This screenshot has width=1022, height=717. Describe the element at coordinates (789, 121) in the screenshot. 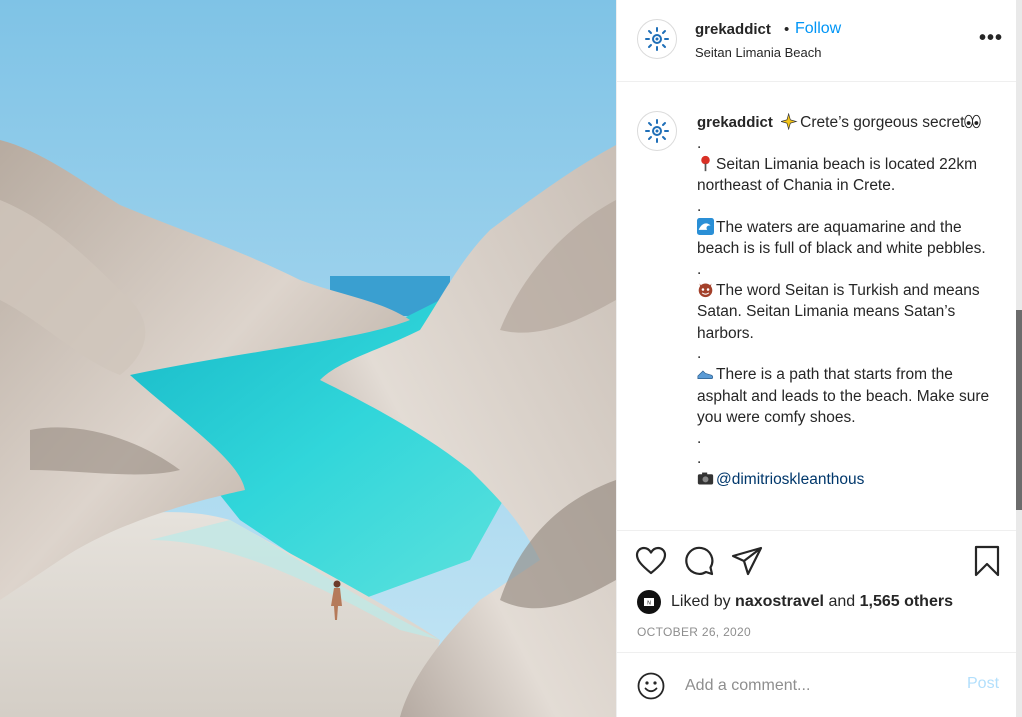

I see `sparkles-icon` at that location.